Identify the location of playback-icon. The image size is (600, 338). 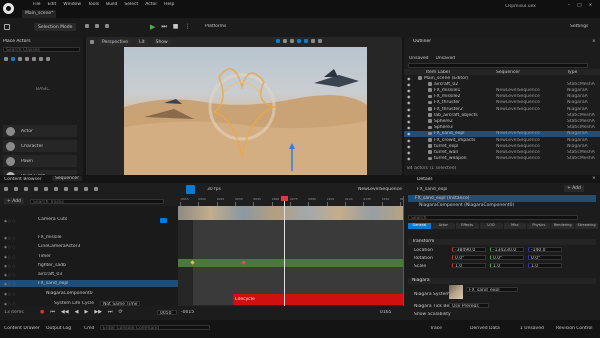
(96, 189).